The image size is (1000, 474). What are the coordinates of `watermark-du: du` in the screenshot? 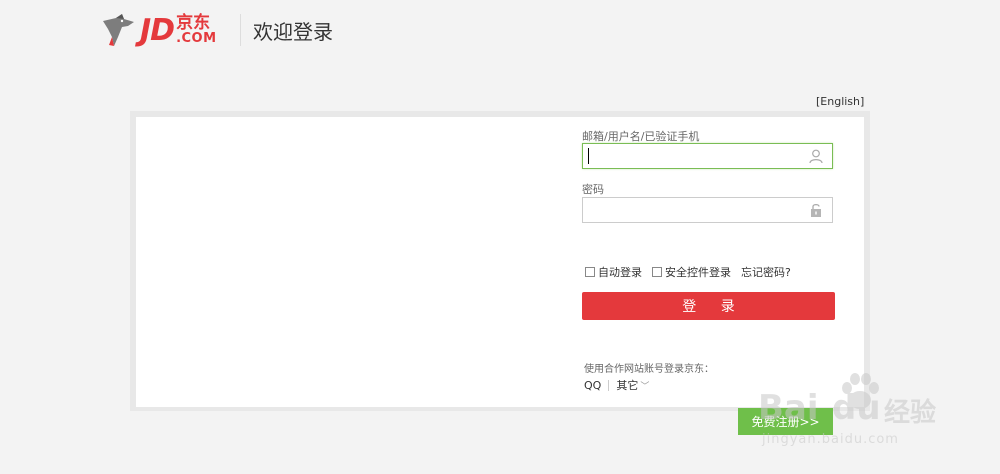 It's located at (856, 408).